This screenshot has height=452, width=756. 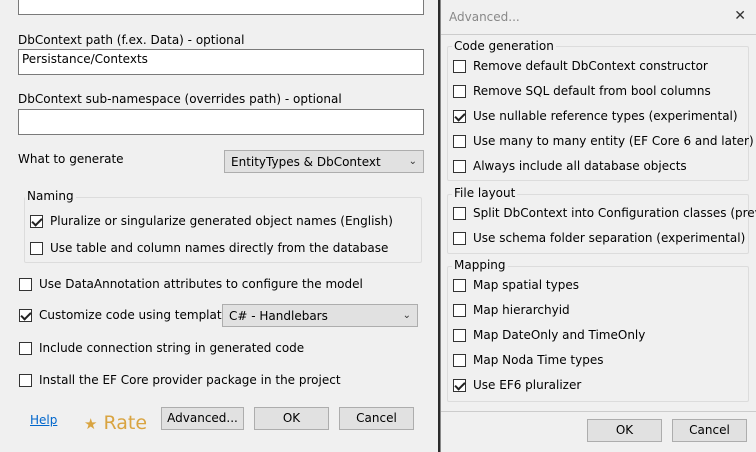 I want to click on close-icon: ✕, so click(x=740, y=16).